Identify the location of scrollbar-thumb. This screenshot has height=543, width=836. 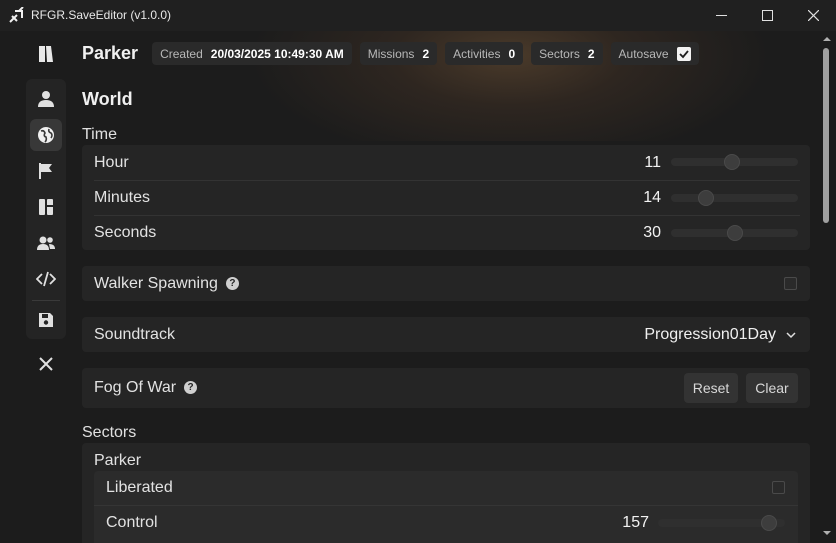
(826, 135).